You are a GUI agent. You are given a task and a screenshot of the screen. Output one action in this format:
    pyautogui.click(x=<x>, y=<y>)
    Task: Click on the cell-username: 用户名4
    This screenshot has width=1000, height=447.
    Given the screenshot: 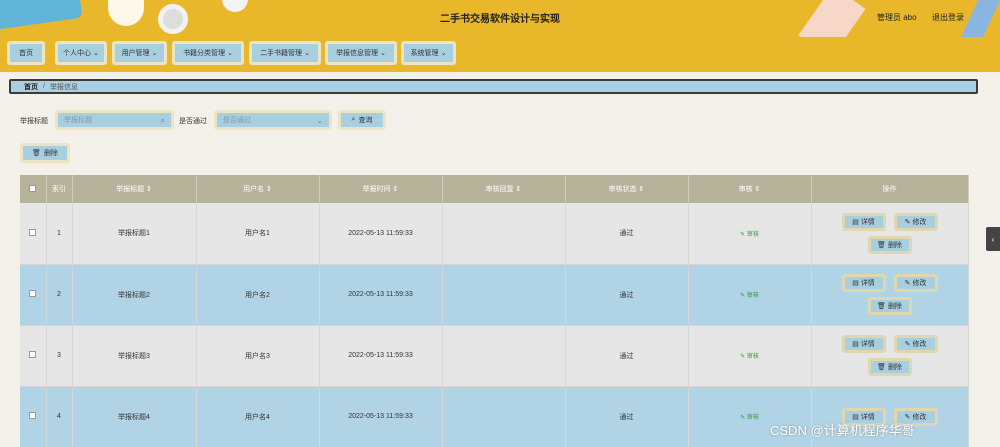 What is the action you would take?
    pyautogui.click(x=258, y=416)
    